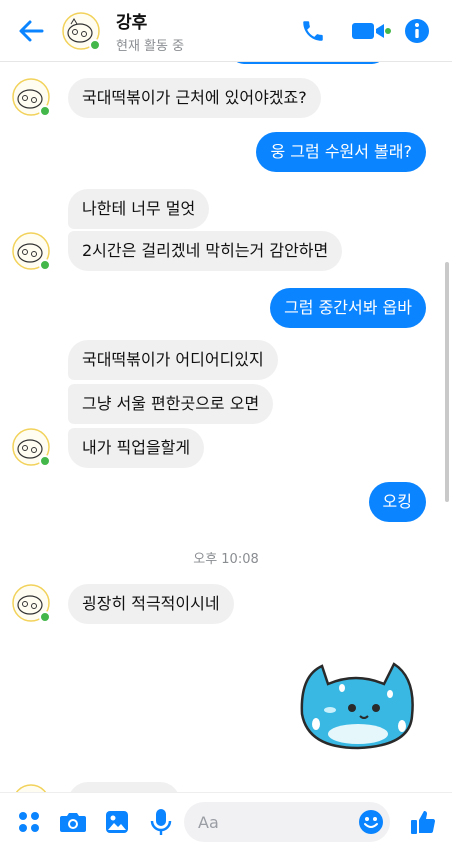 The height and width of the screenshot is (850, 452). I want to click on message-bubble-partial, so click(308, 63).